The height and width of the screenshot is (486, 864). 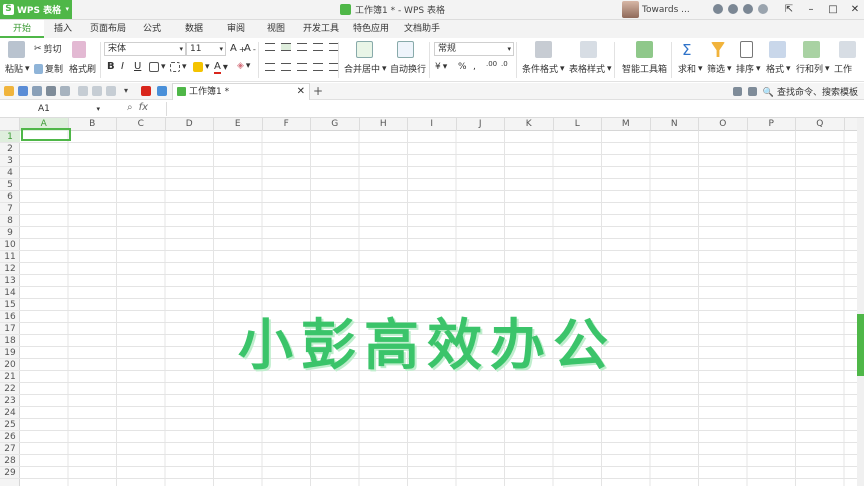 What do you see at coordinates (763, 9) in the screenshot?
I see `settings-icon` at bounding box center [763, 9].